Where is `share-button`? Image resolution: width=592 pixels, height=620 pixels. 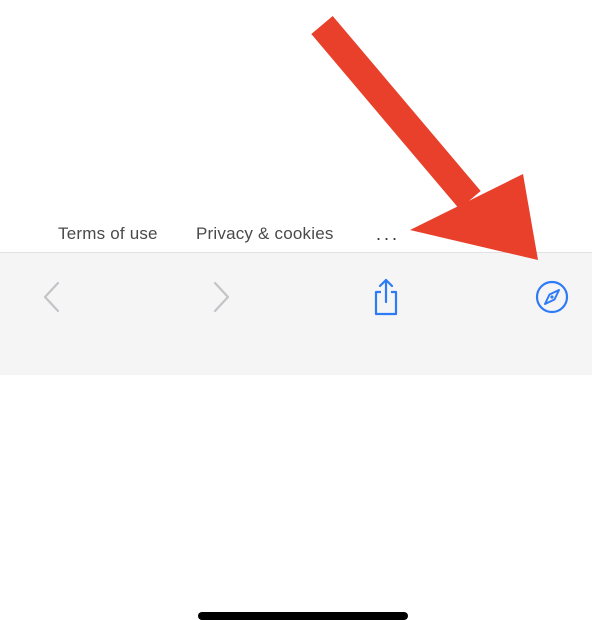
share-button is located at coordinates (386, 297).